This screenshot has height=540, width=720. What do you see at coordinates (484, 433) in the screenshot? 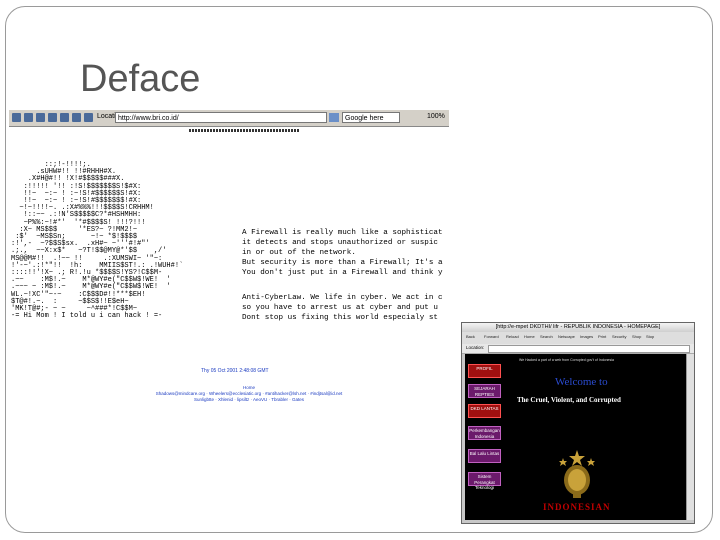
I see `side-button-perkembangan: Perkembangan Indonesia` at bounding box center [484, 433].